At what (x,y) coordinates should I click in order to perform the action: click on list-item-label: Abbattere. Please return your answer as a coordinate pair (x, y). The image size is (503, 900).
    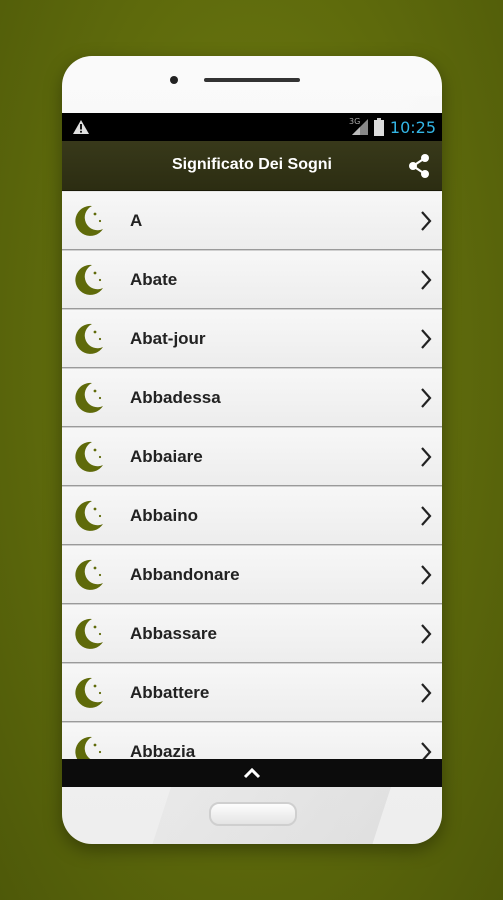
    Looking at the image, I should click on (170, 692).